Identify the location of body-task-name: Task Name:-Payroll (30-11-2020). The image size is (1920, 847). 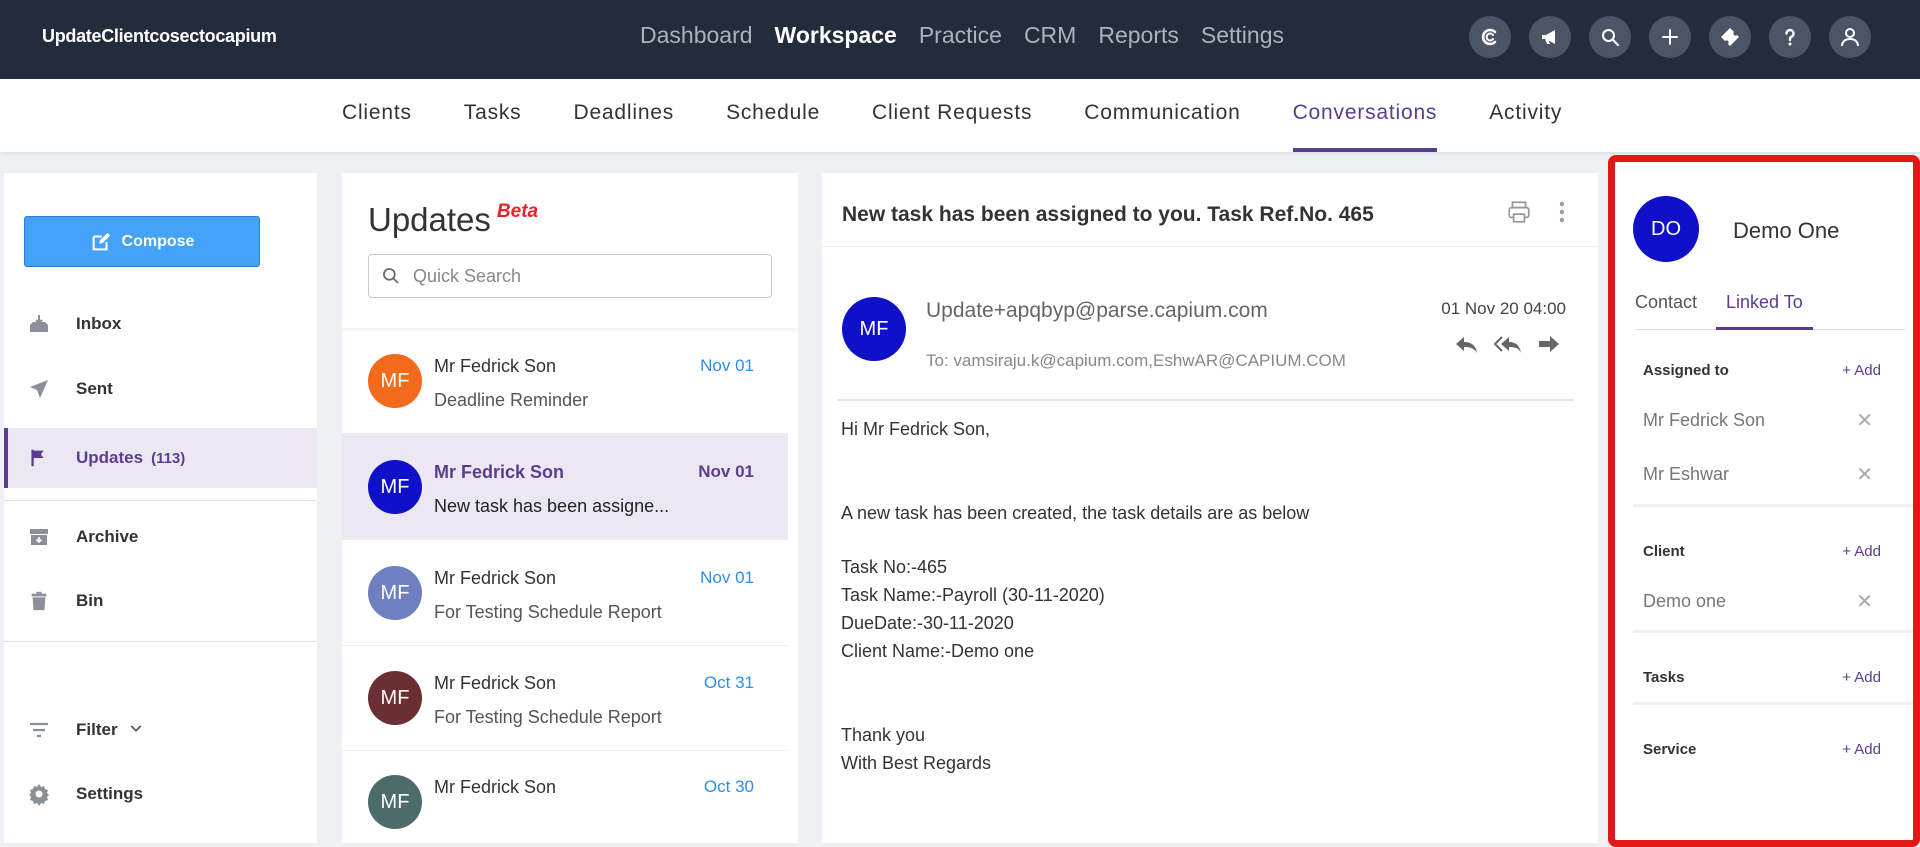
(973, 595).